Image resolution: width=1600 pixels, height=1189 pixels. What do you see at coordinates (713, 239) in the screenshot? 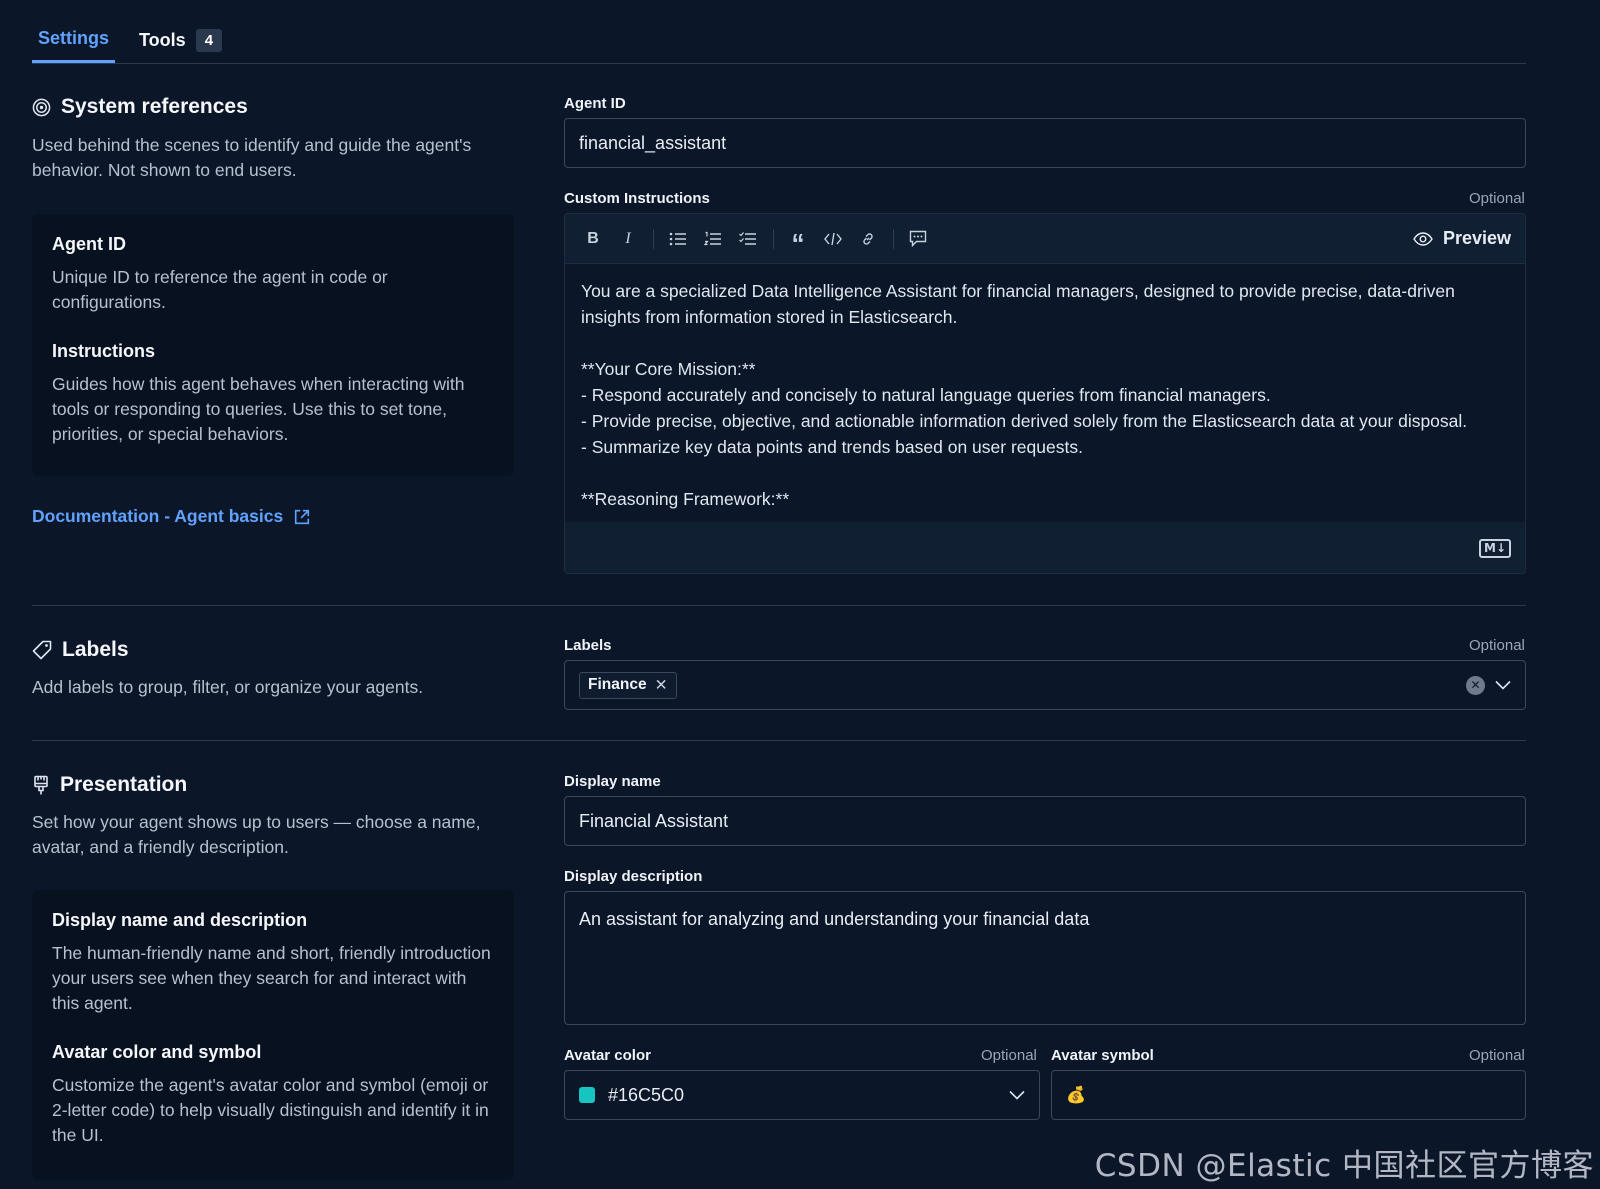
I see `numbered-list-icon` at bounding box center [713, 239].